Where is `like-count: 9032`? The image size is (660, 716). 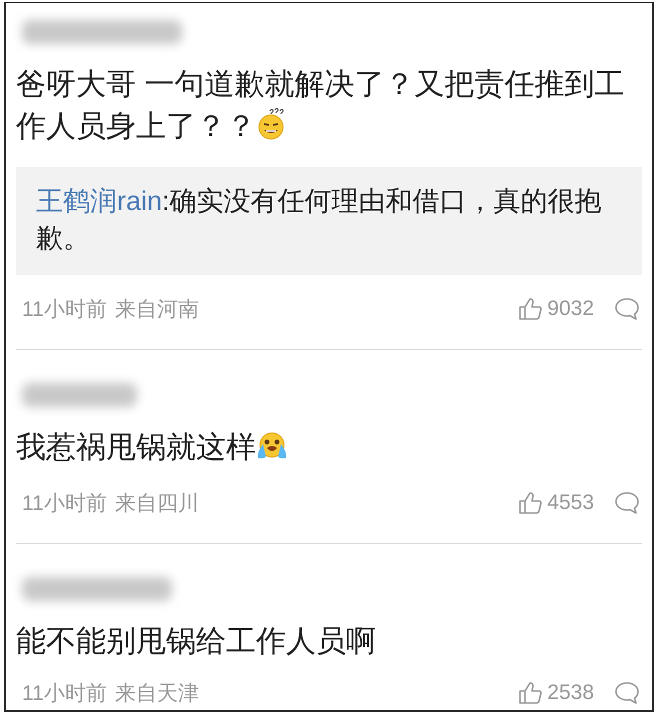 like-count: 9032 is located at coordinates (570, 309).